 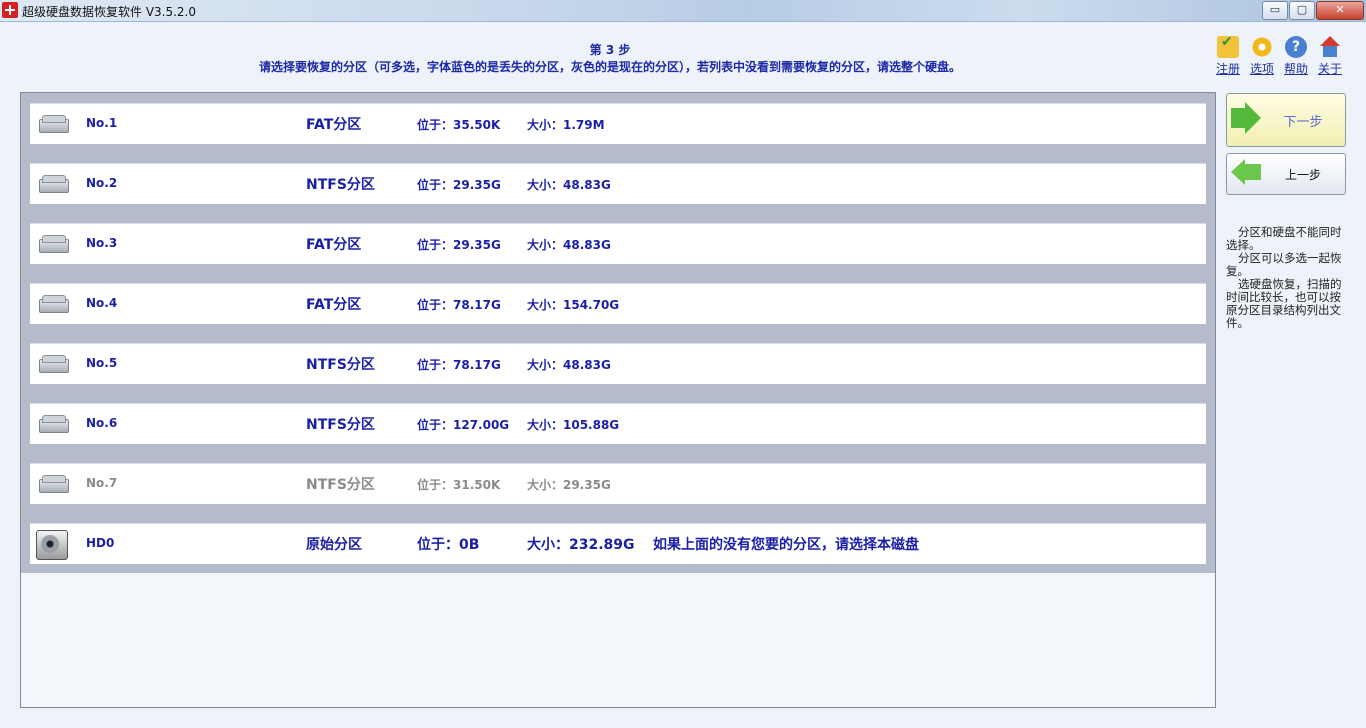 What do you see at coordinates (1296, 47) in the screenshot?
I see `help-icon: ?` at bounding box center [1296, 47].